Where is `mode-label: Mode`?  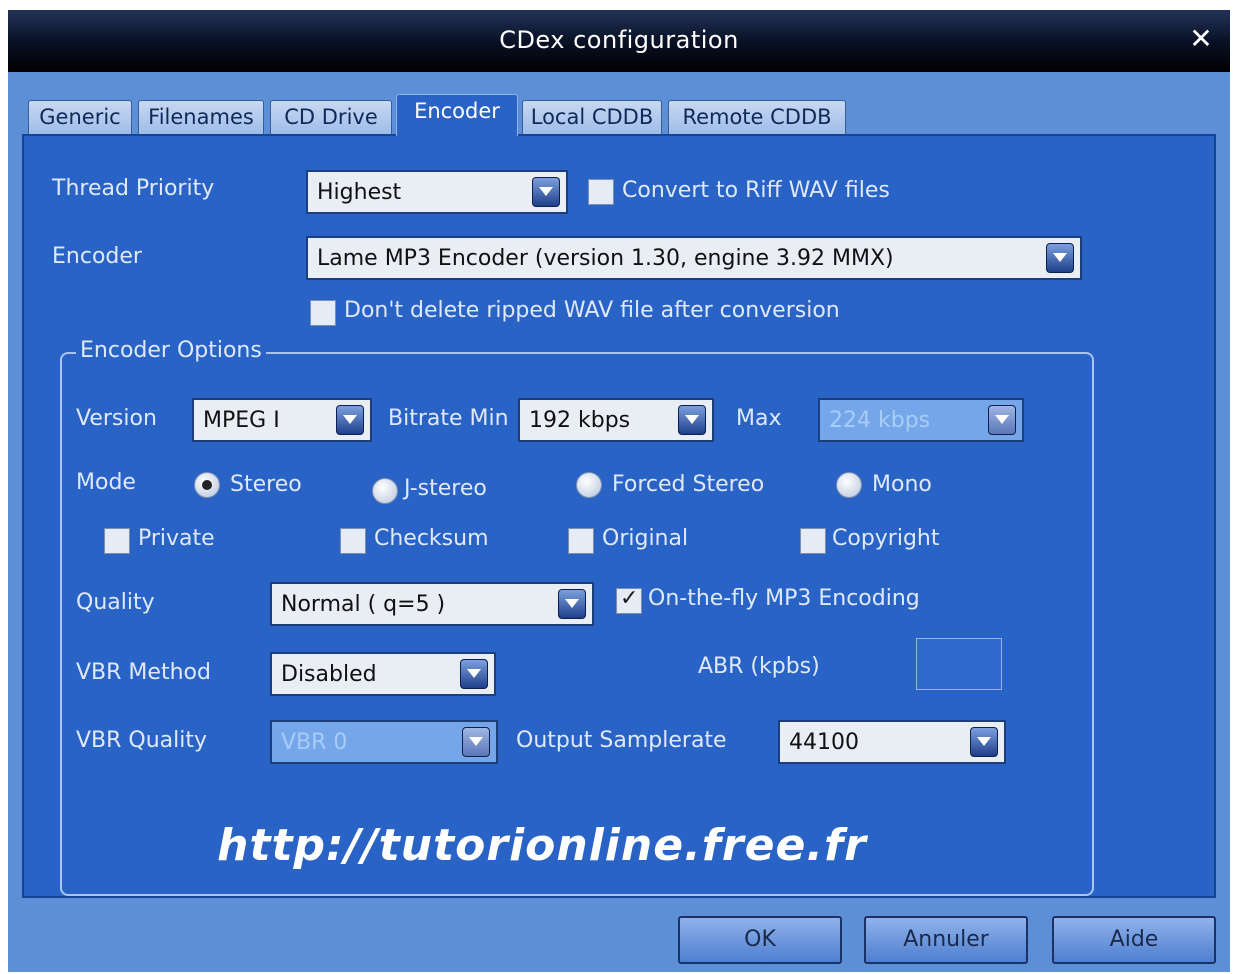 mode-label: Mode is located at coordinates (106, 482).